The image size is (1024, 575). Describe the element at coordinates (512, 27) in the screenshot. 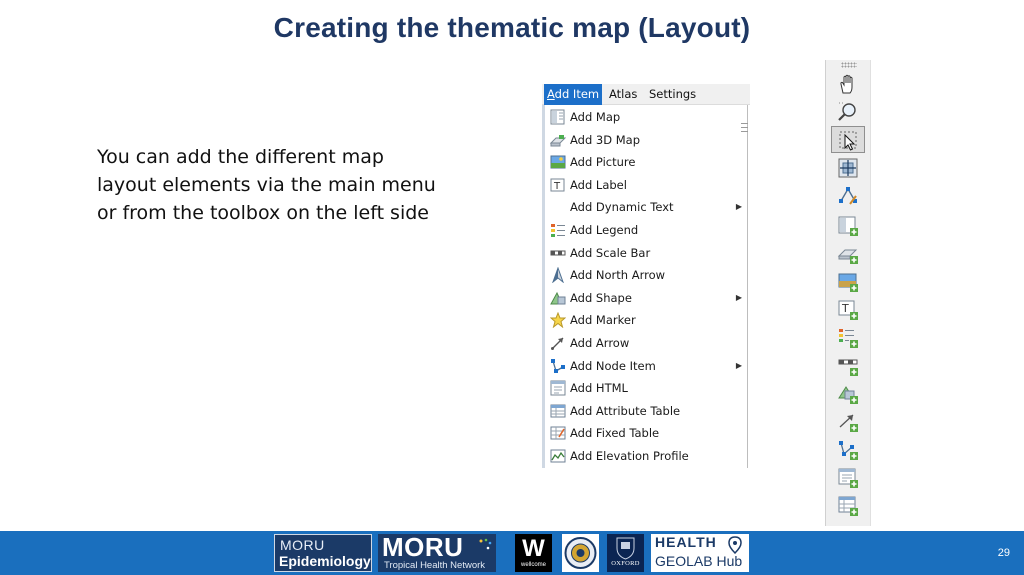

I see `slide-title: Creating the thematic map (Layout)` at that location.